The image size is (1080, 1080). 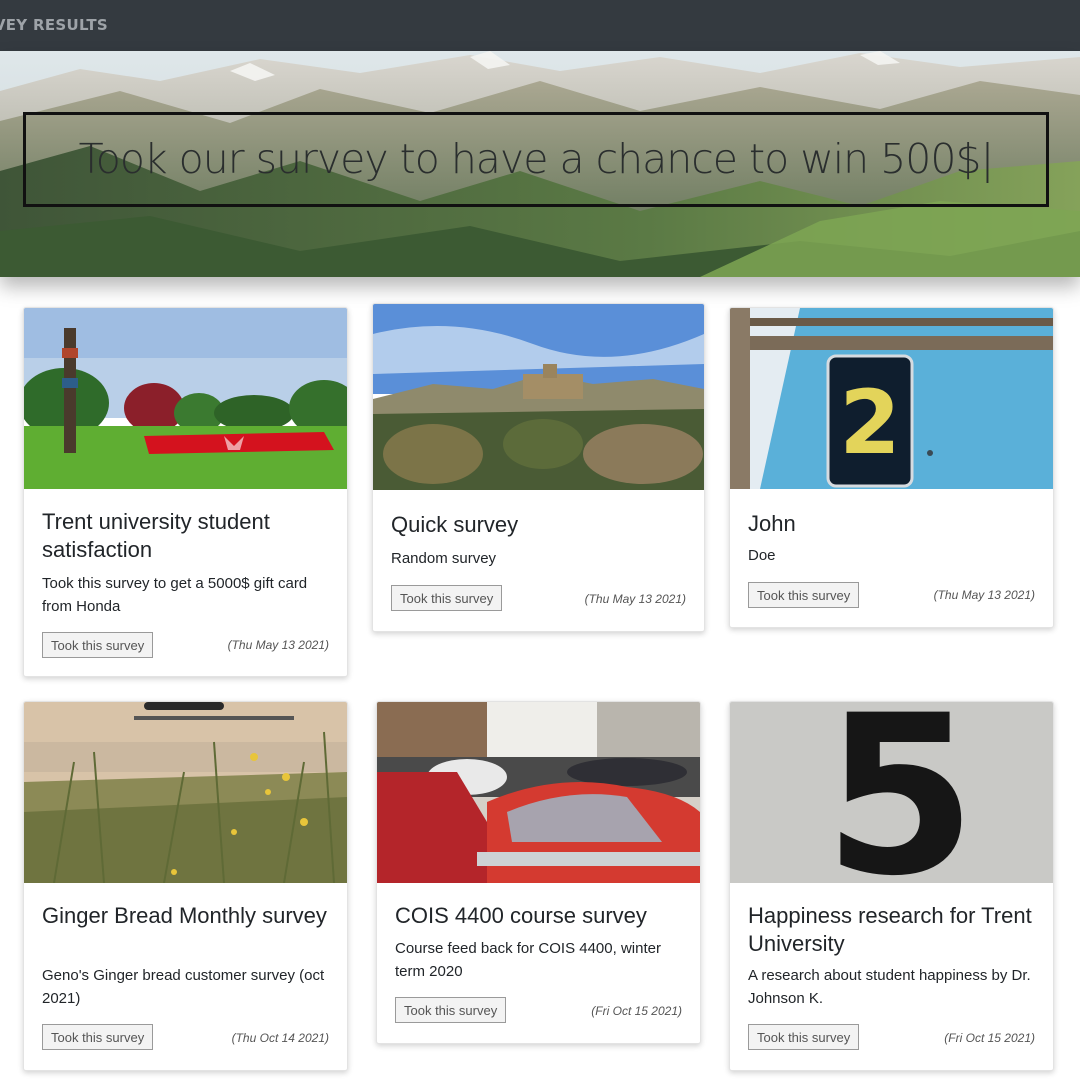 I want to click on survey-card-title: COIS 4400 course survey, so click(x=521, y=915).